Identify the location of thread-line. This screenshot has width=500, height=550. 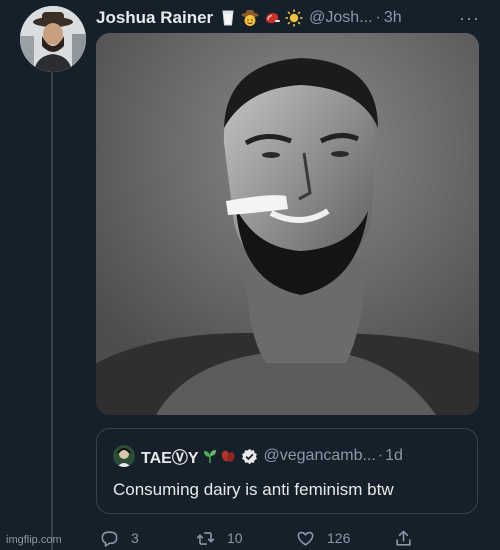
(52, 311).